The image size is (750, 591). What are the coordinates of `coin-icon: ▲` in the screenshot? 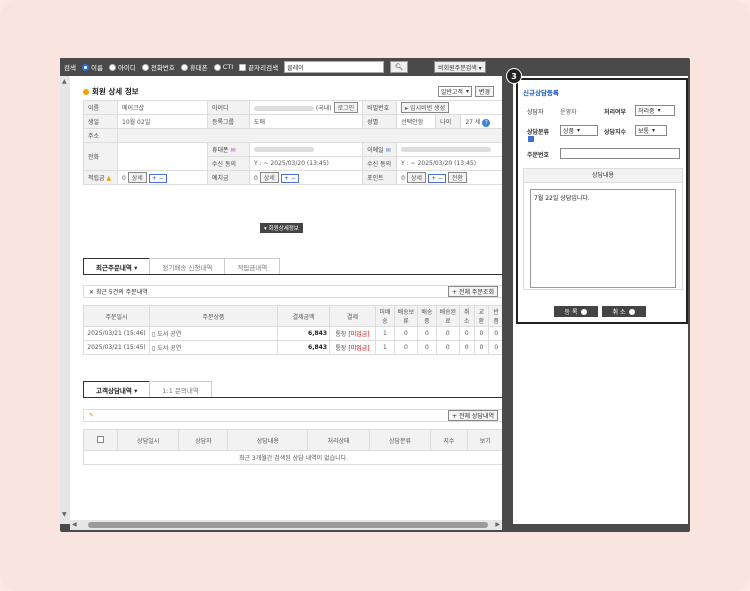 It's located at (109, 178).